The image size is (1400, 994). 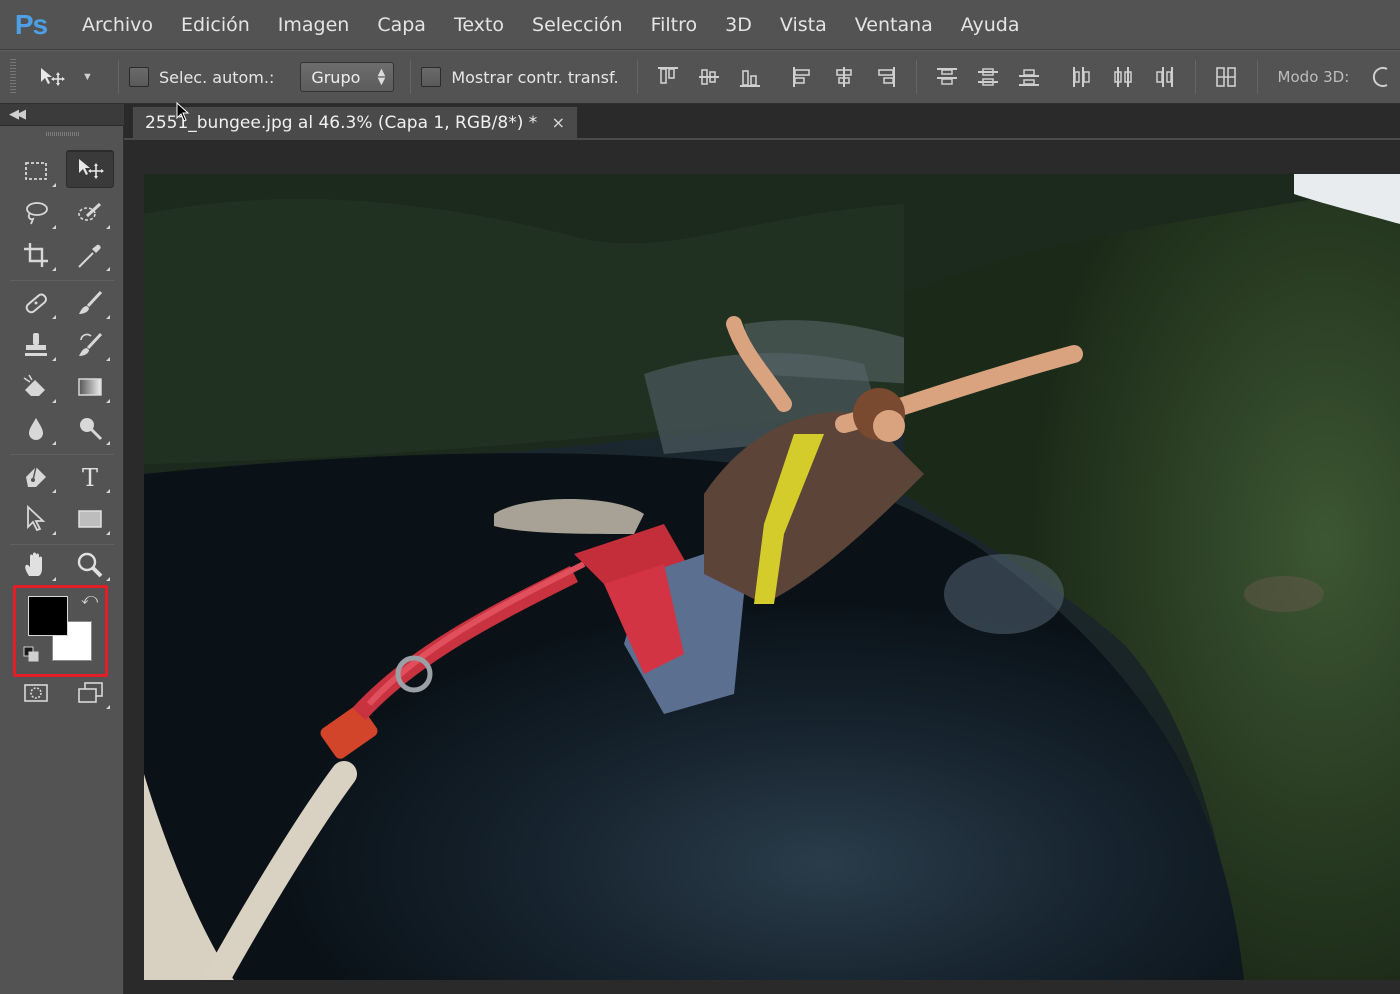 I want to click on menu-archivo: Archivo, so click(x=117, y=25).